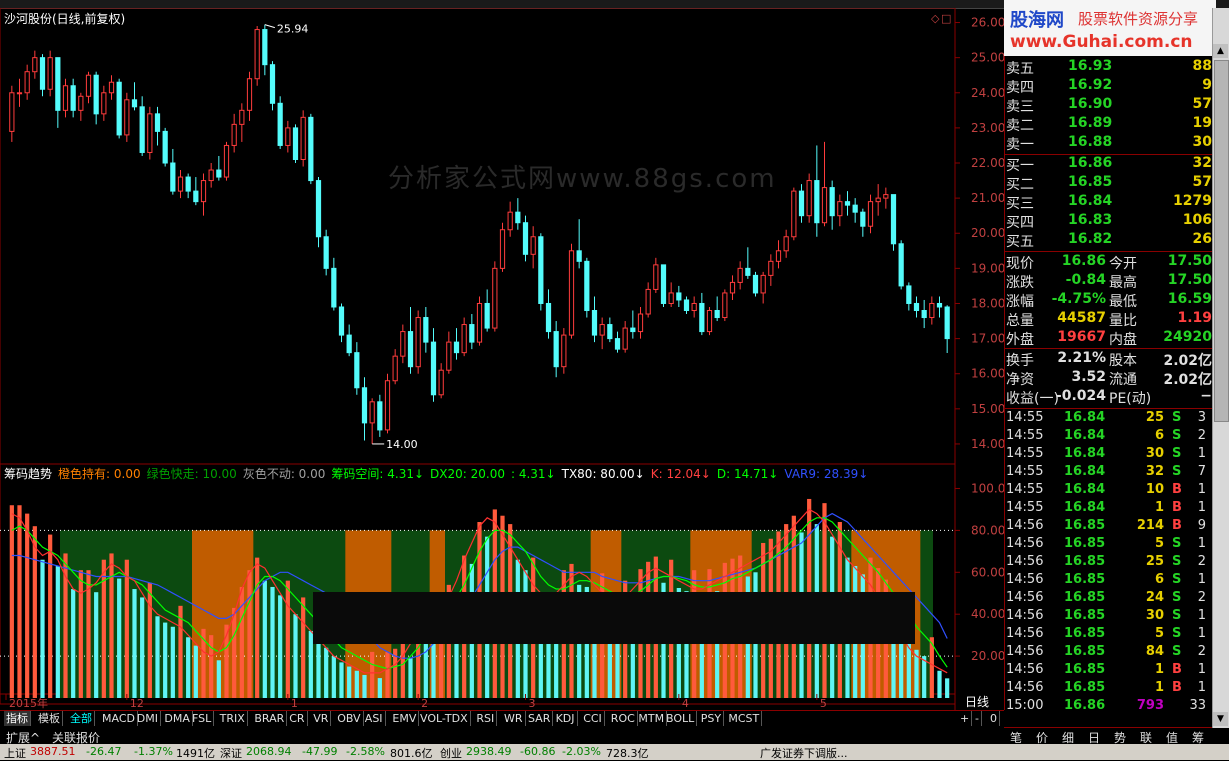  I want to click on tab-brar: BRAR, so click(270, 718).